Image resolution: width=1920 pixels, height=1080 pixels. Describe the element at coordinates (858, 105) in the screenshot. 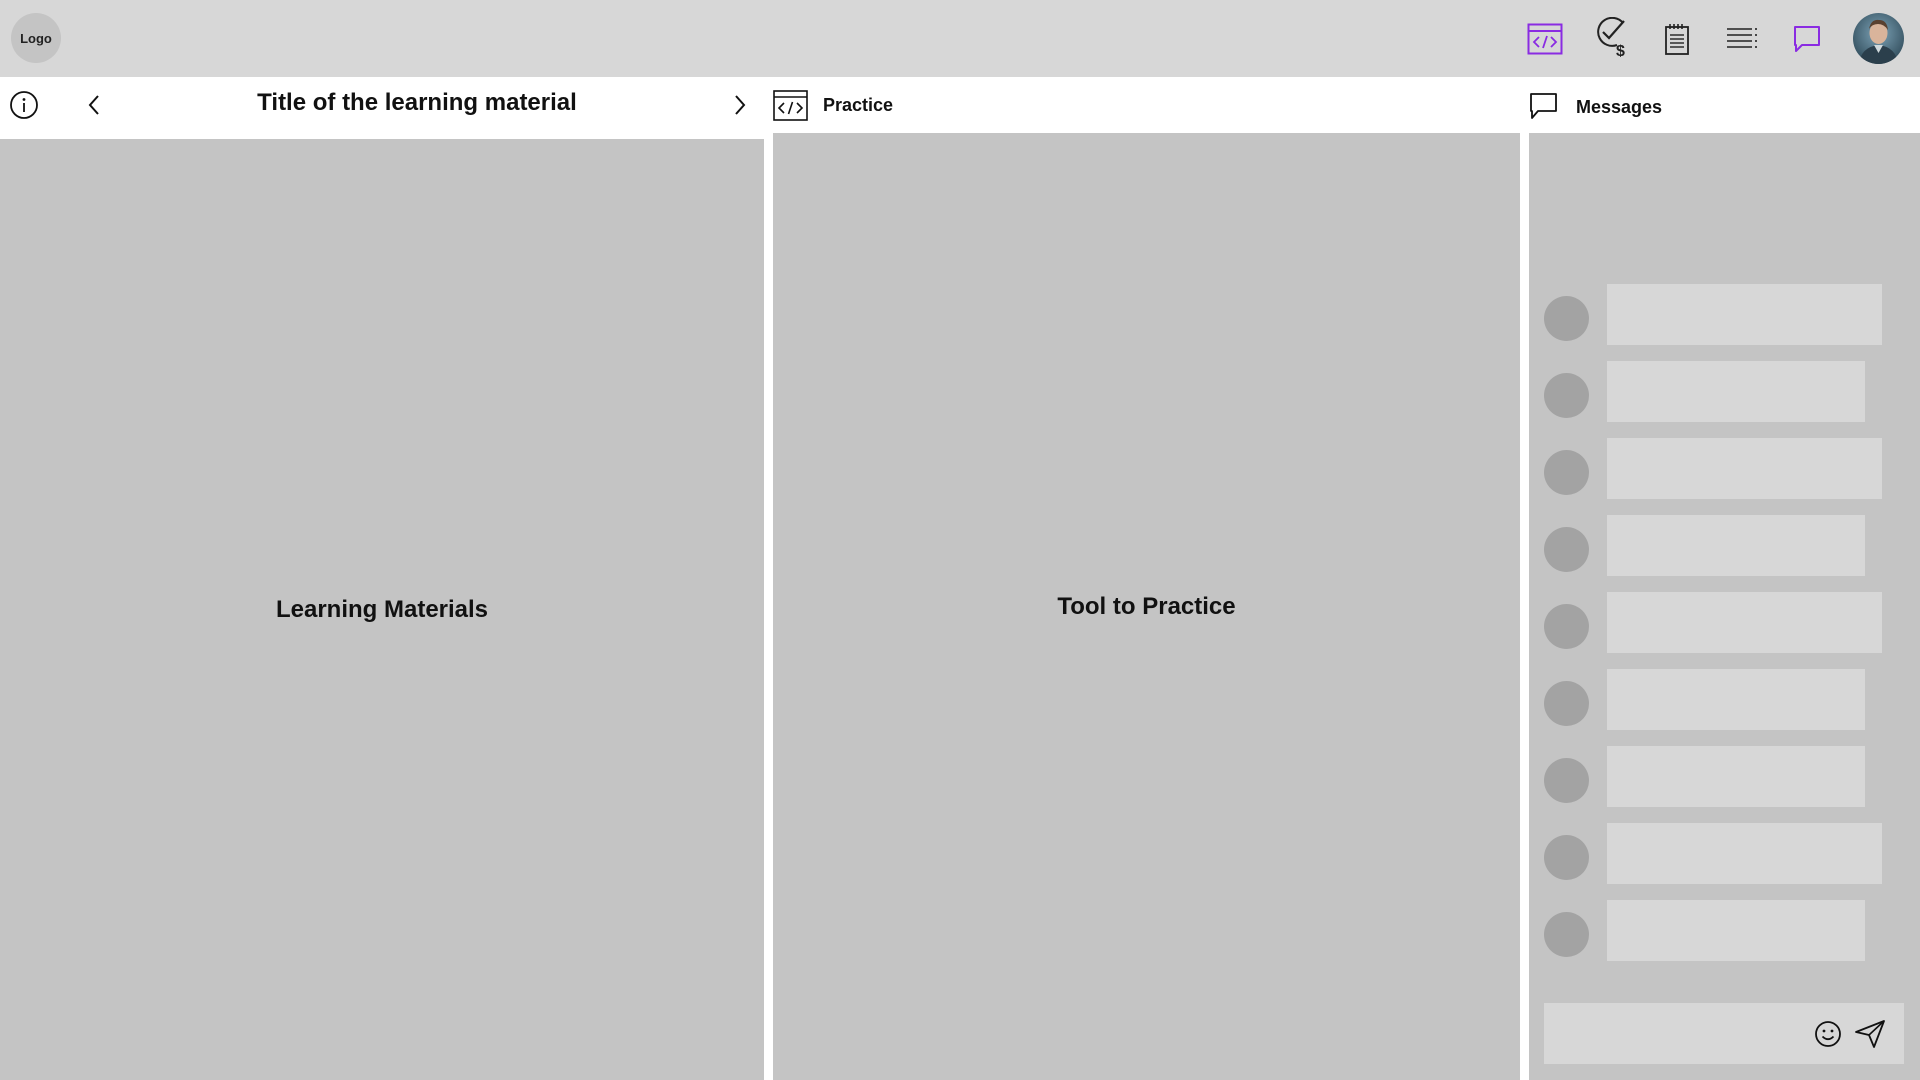

I see `practice-header-label: Practice` at that location.